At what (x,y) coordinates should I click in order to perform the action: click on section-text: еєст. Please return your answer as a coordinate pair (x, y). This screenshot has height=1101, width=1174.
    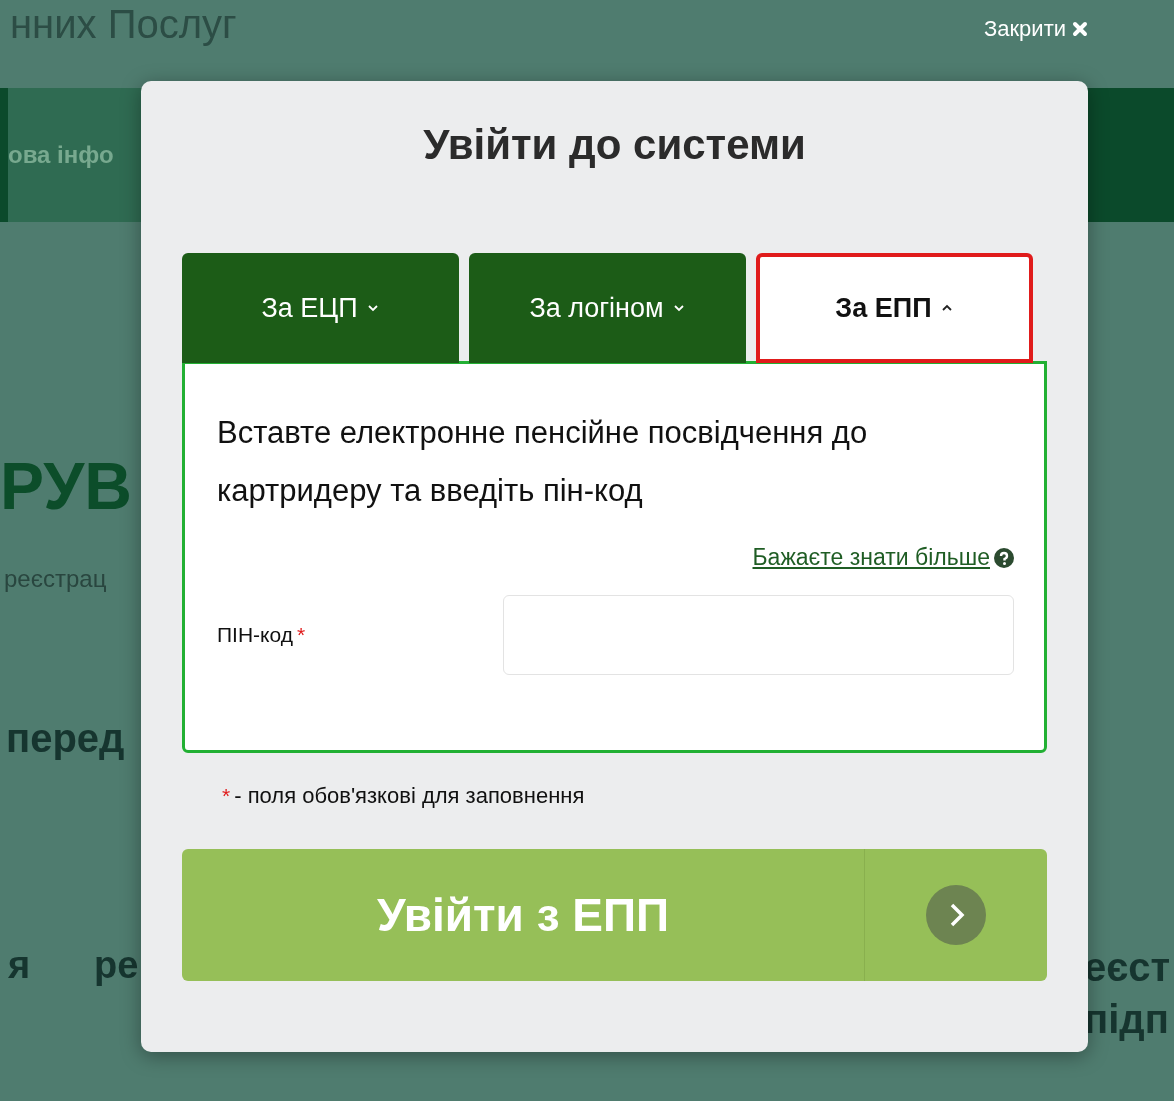
    Looking at the image, I should click on (1127, 967).